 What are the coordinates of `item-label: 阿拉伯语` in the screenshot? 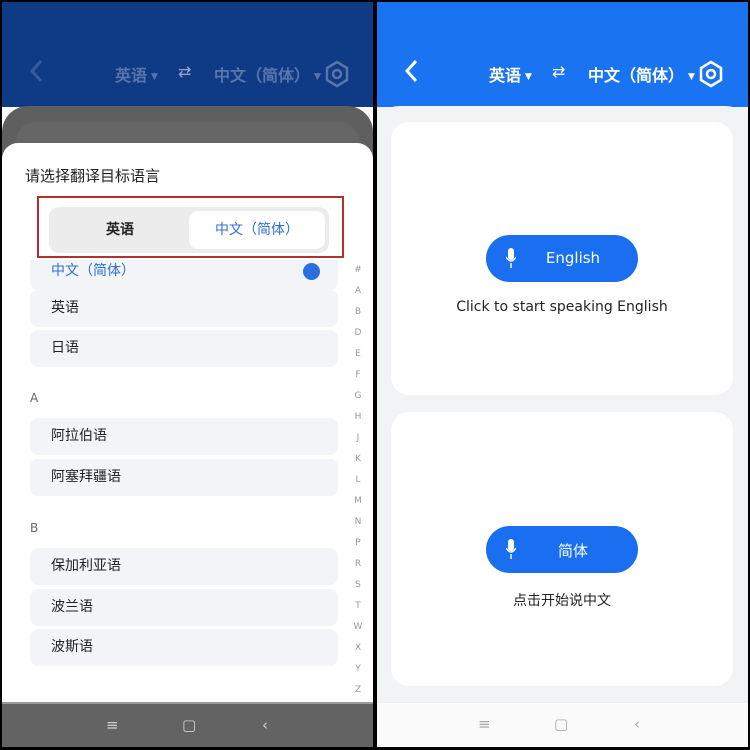 It's located at (79, 436).